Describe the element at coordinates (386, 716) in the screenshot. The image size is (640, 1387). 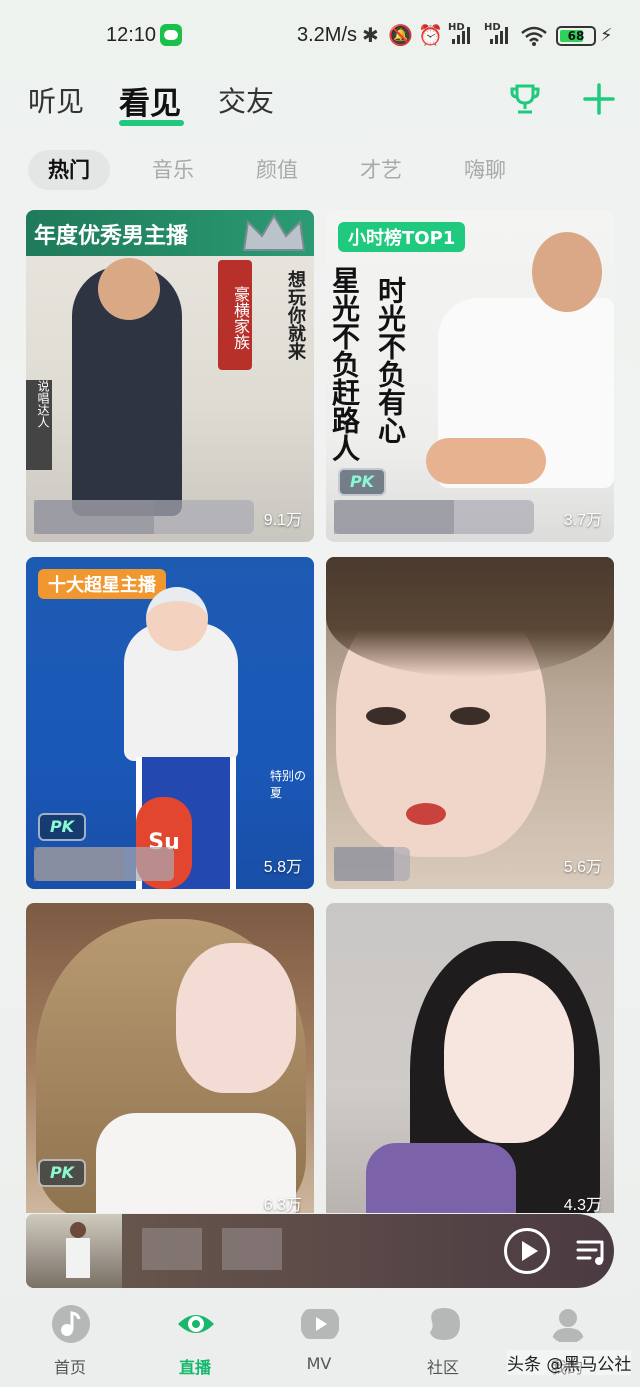
I see `streamer-eye-left` at that location.